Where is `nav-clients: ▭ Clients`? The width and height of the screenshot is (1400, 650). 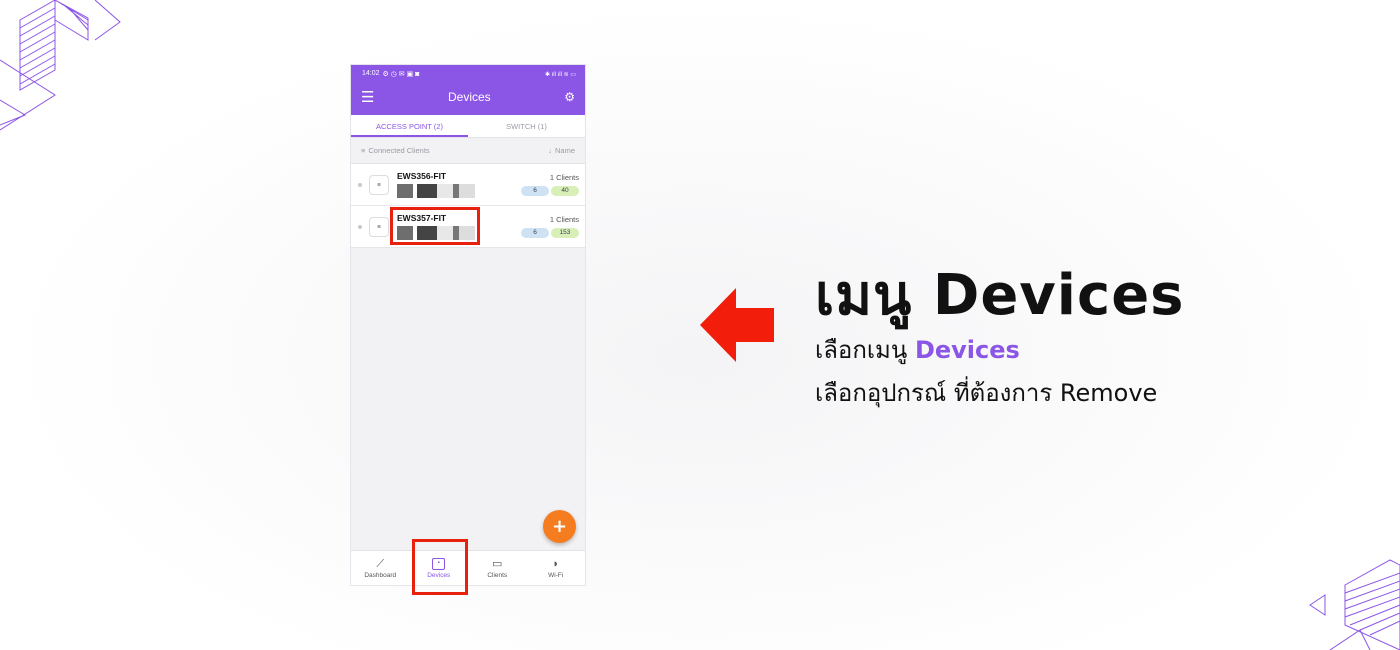
nav-clients: ▭ Clients is located at coordinates (497, 568).